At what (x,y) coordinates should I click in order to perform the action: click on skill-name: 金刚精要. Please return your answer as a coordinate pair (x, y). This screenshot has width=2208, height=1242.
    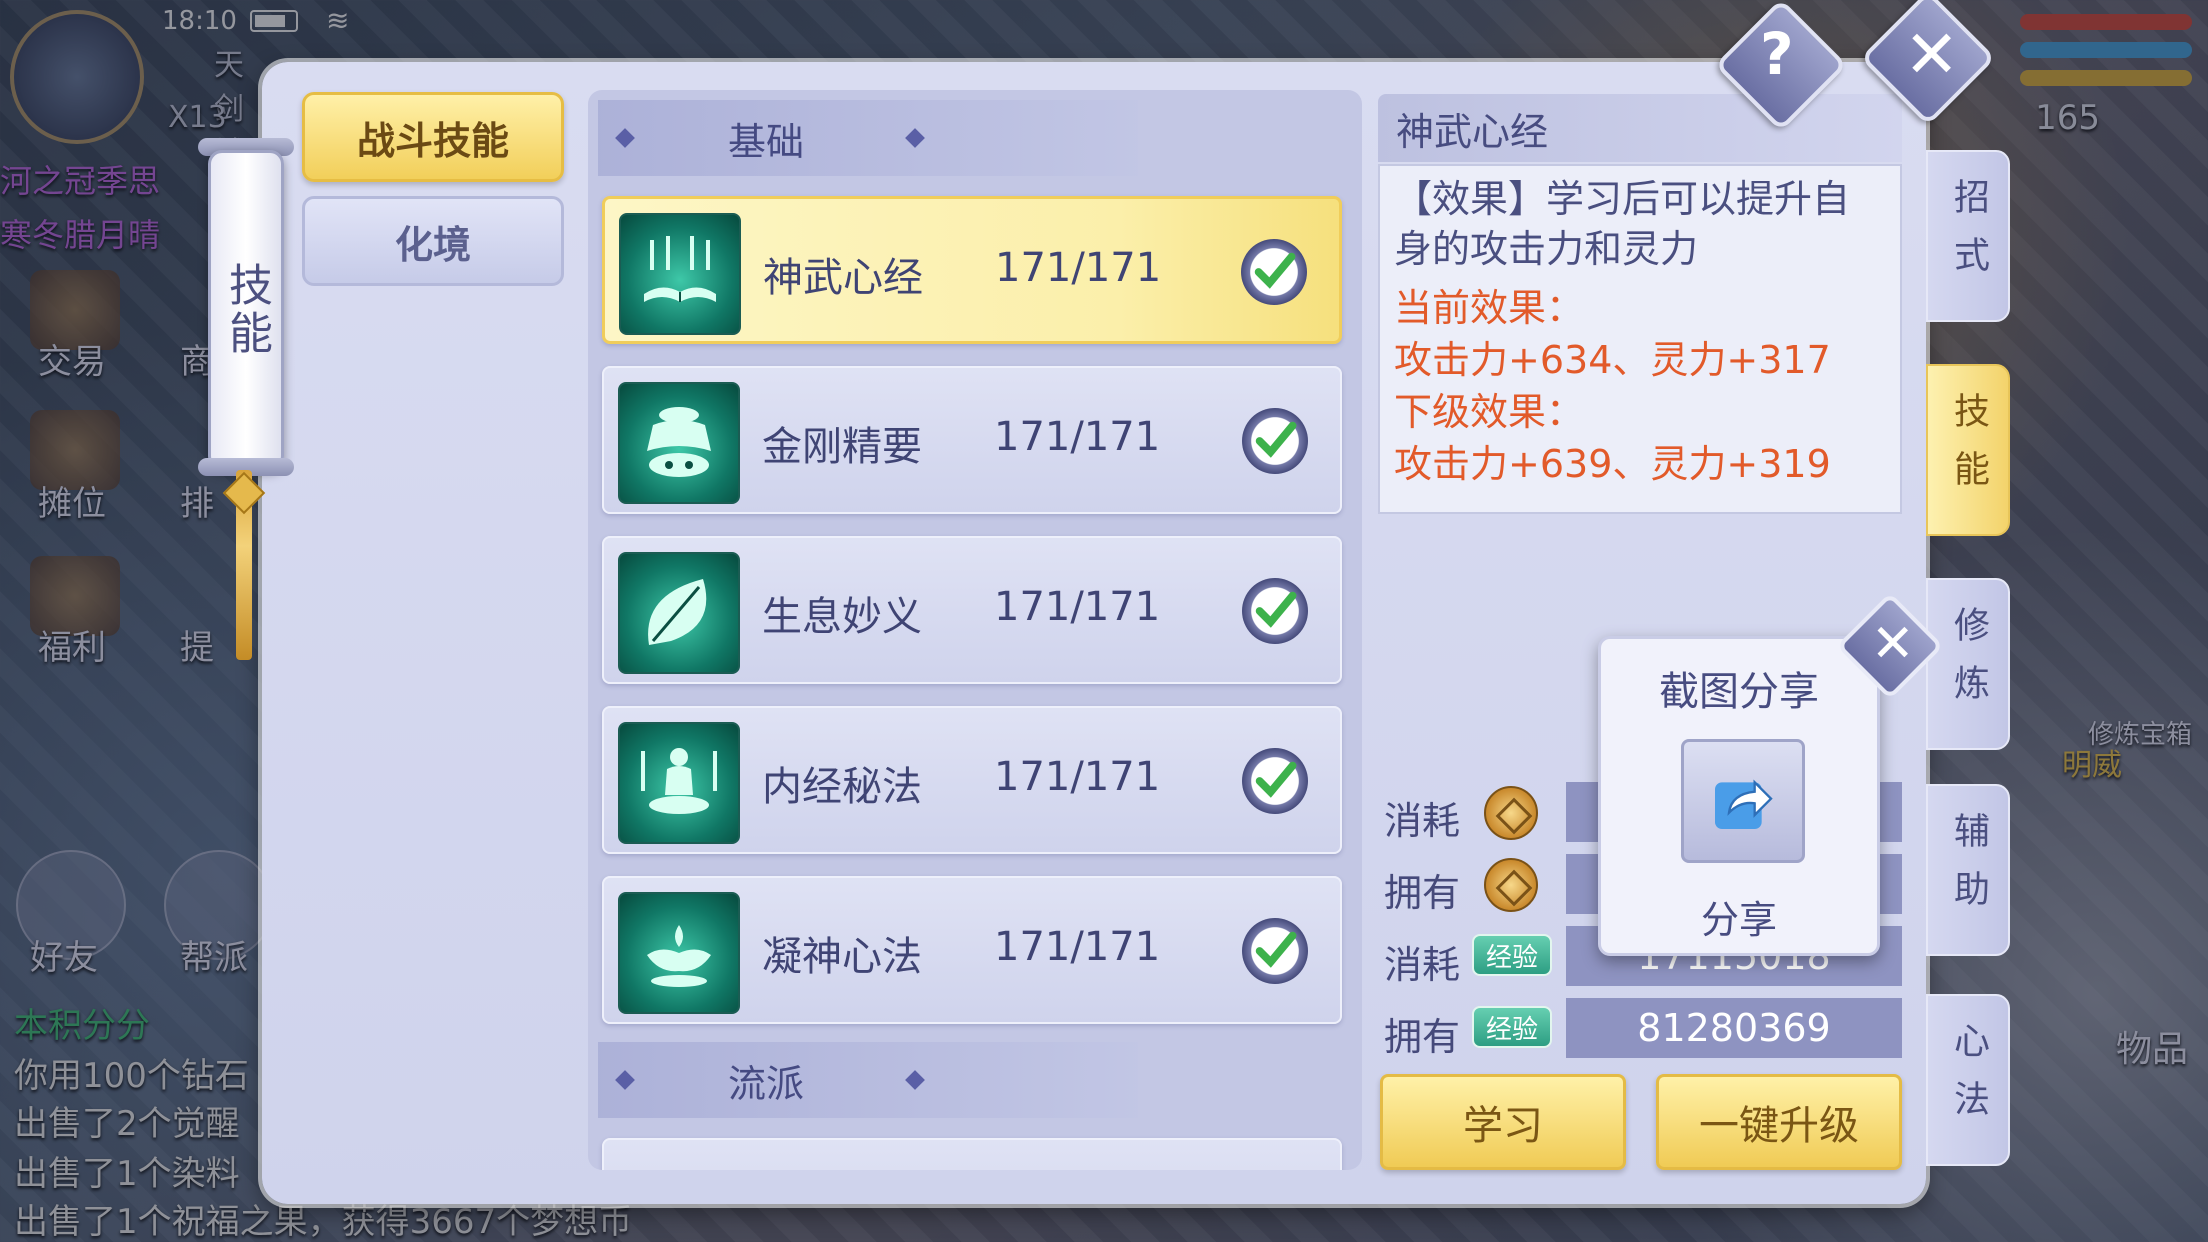
    Looking at the image, I should click on (842, 447).